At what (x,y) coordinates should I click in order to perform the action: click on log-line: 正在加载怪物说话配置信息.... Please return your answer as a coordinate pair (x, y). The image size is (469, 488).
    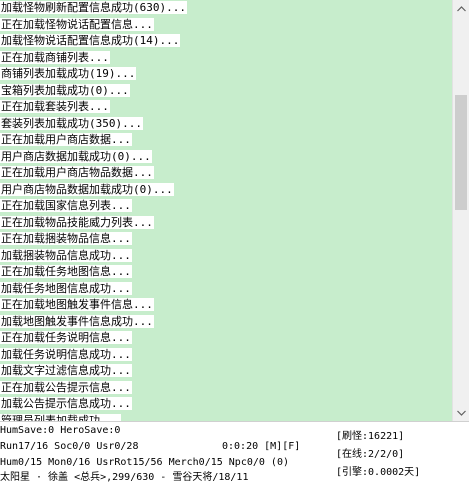
    Looking at the image, I should click on (226, 25).